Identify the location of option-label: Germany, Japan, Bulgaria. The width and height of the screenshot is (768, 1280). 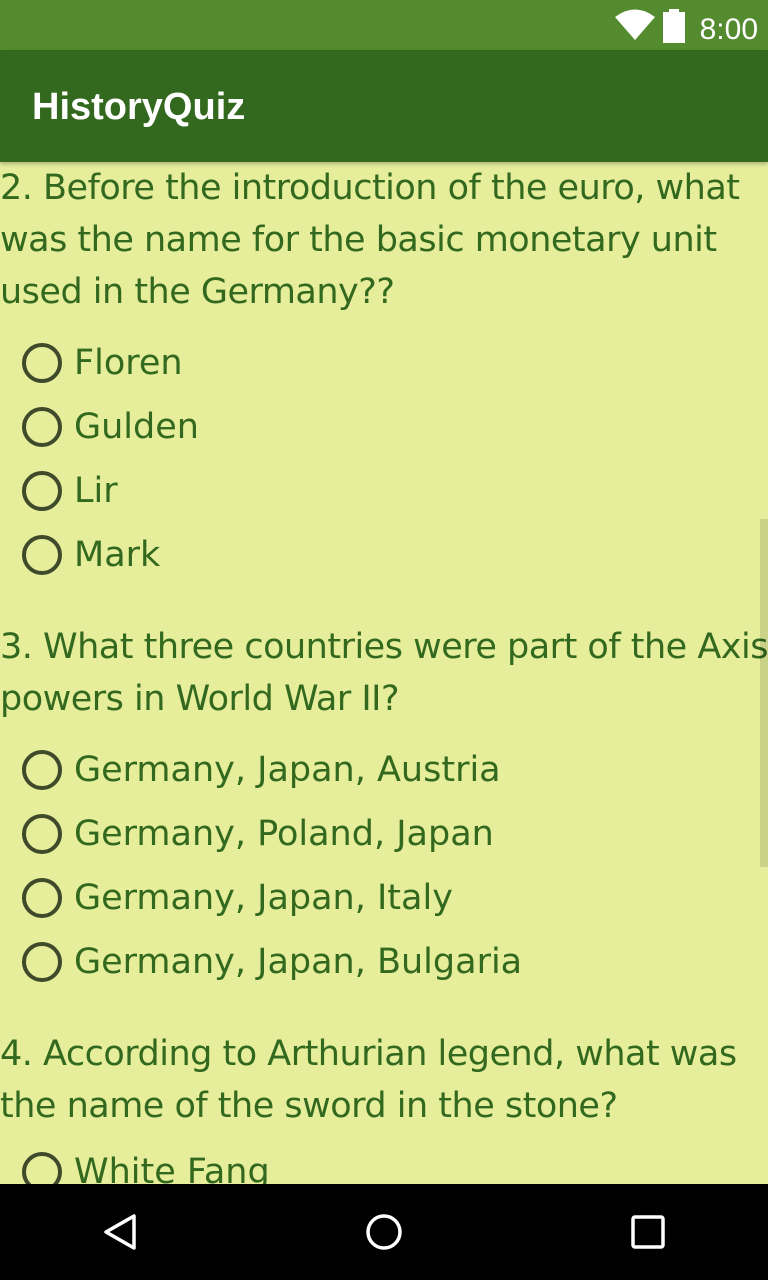
(298, 962).